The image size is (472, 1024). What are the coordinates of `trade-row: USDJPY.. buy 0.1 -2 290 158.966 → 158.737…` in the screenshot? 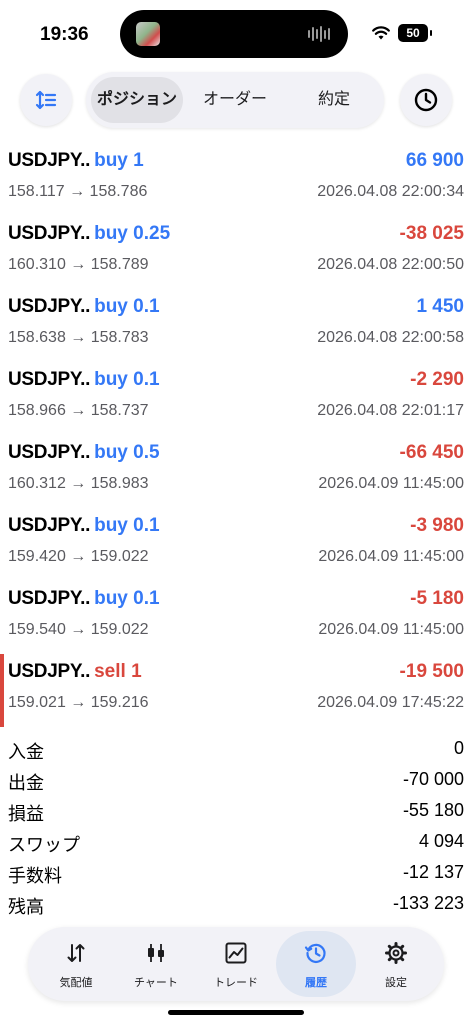 It's located at (236, 398).